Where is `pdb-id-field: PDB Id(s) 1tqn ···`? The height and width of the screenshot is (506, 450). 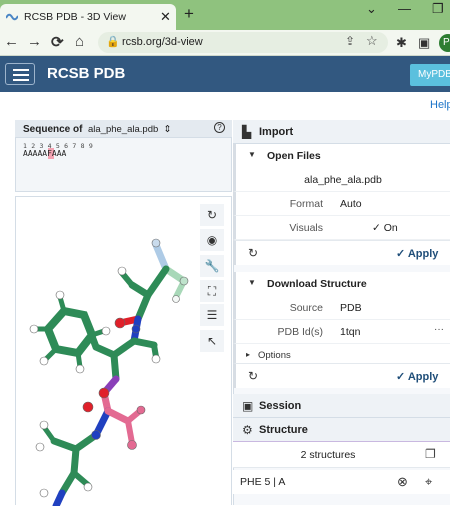
pdb-id-field: PDB Id(s) 1tqn ··· is located at coordinates (341, 332).